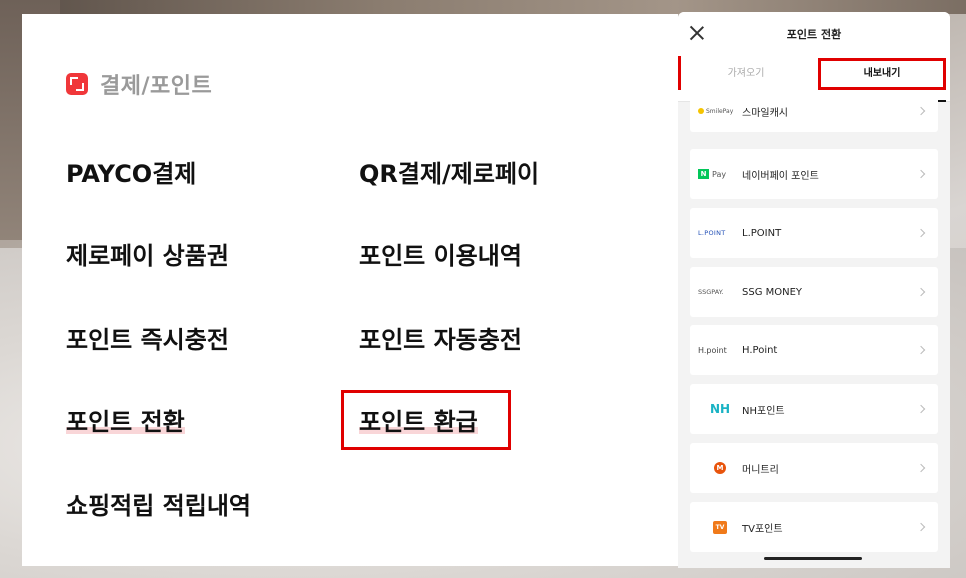 This screenshot has width=966, height=578. Describe the element at coordinates (772, 292) in the screenshot. I see `partner-name: SSG MONEY` at that location.